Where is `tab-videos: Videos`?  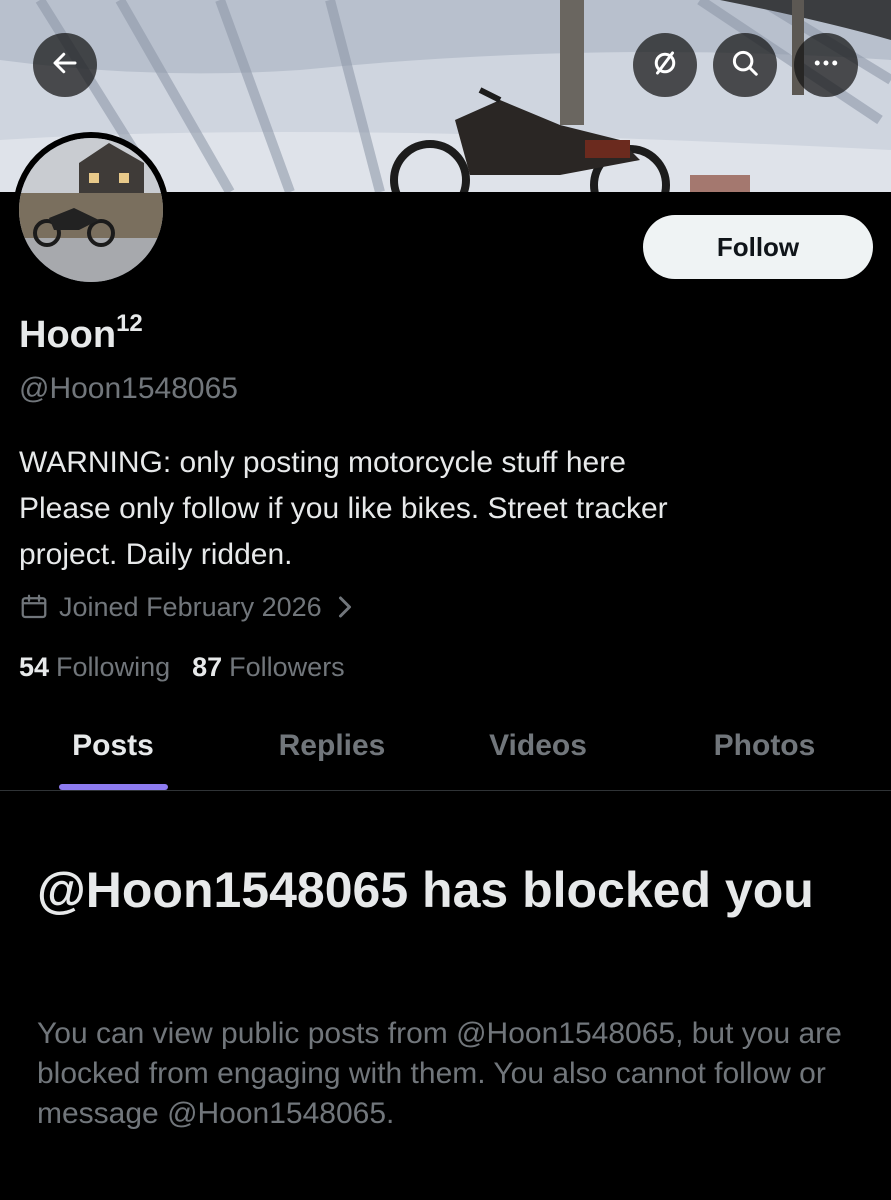 tab-videos: Videos is located at coordinates (538, 745).